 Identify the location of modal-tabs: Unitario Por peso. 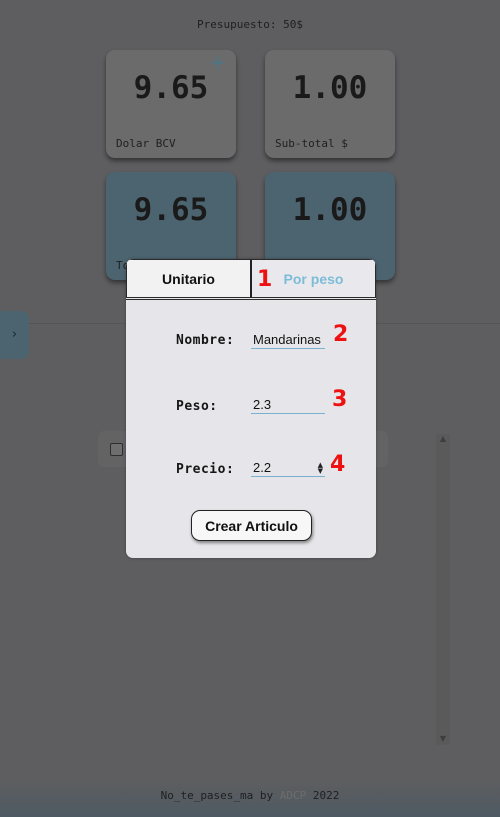
(251, 279).